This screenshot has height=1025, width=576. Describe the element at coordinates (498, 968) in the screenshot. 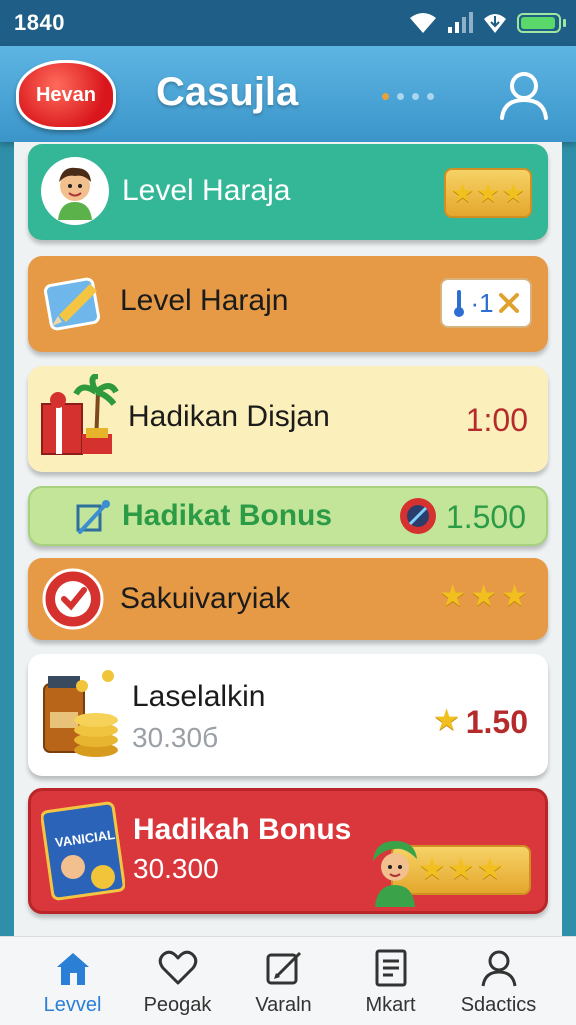

I see `person-icon` at that location.